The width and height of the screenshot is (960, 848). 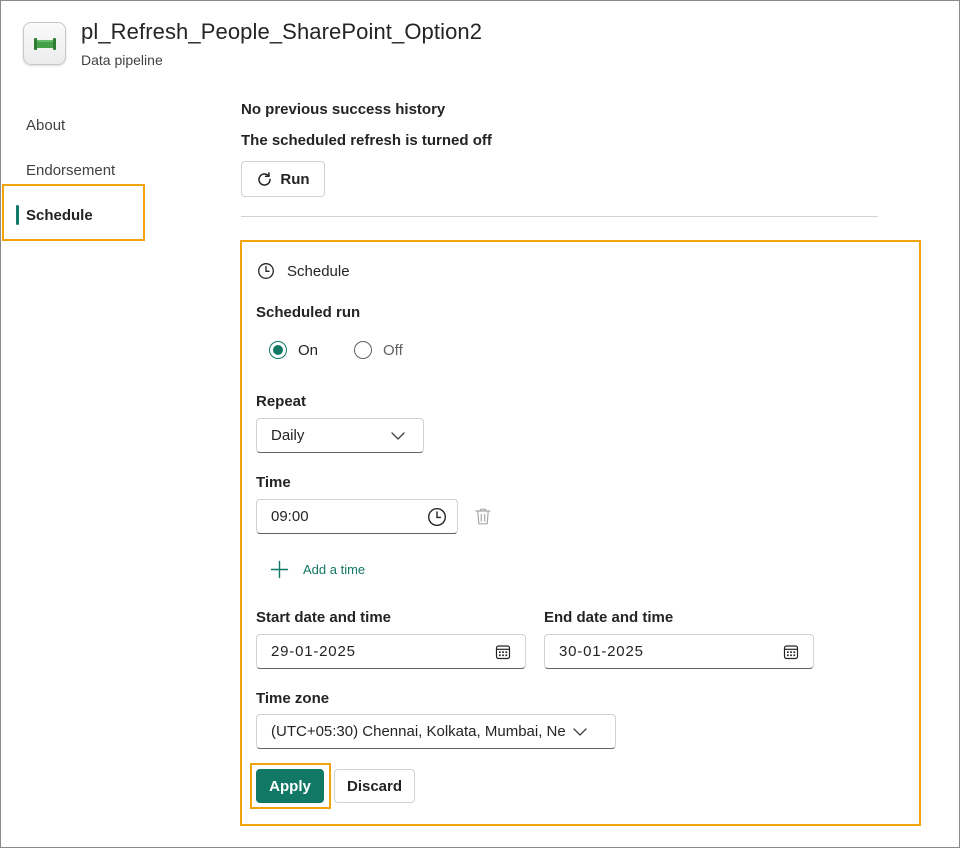 What do you see at coordinates (288, 435) in the screenshot?
I see `repeat-value: Daily` at bounding box center [288, 435].